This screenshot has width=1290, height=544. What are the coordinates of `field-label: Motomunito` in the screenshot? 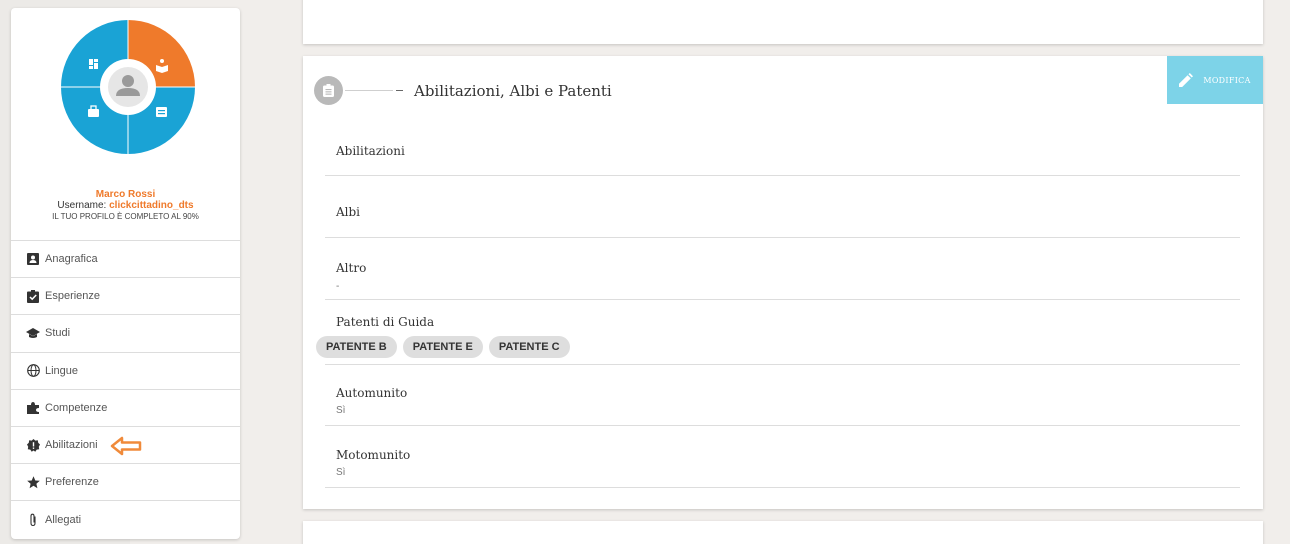 It's located at (373, 455).